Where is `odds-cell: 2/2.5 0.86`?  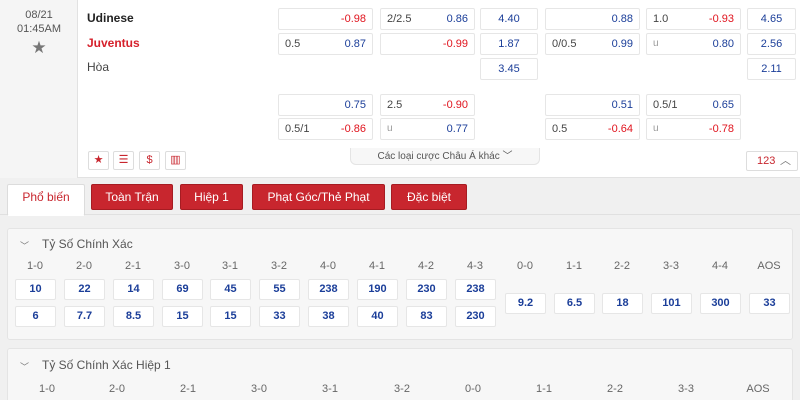
odds-cell: 2/2.5 0.86 is located at coordinates (427, 19).